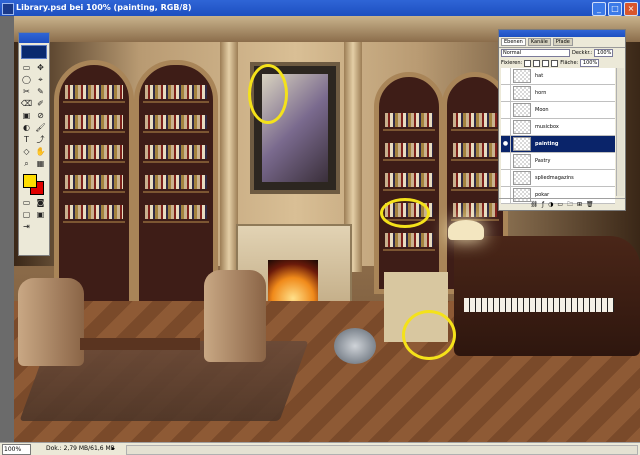 The image size is (640, 455). I want to click on status-menu-arrow-icon: ▸, so click(113, 449).